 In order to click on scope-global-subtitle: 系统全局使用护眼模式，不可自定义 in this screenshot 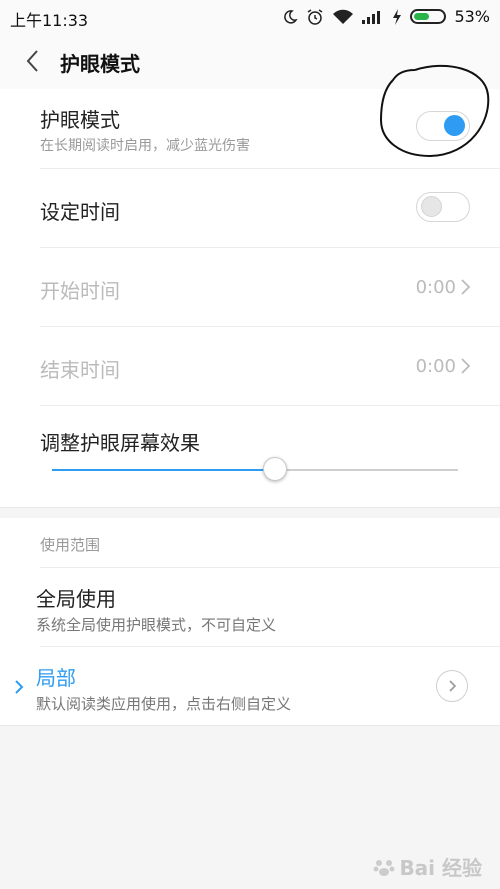, I will do `click(156, 625)`.